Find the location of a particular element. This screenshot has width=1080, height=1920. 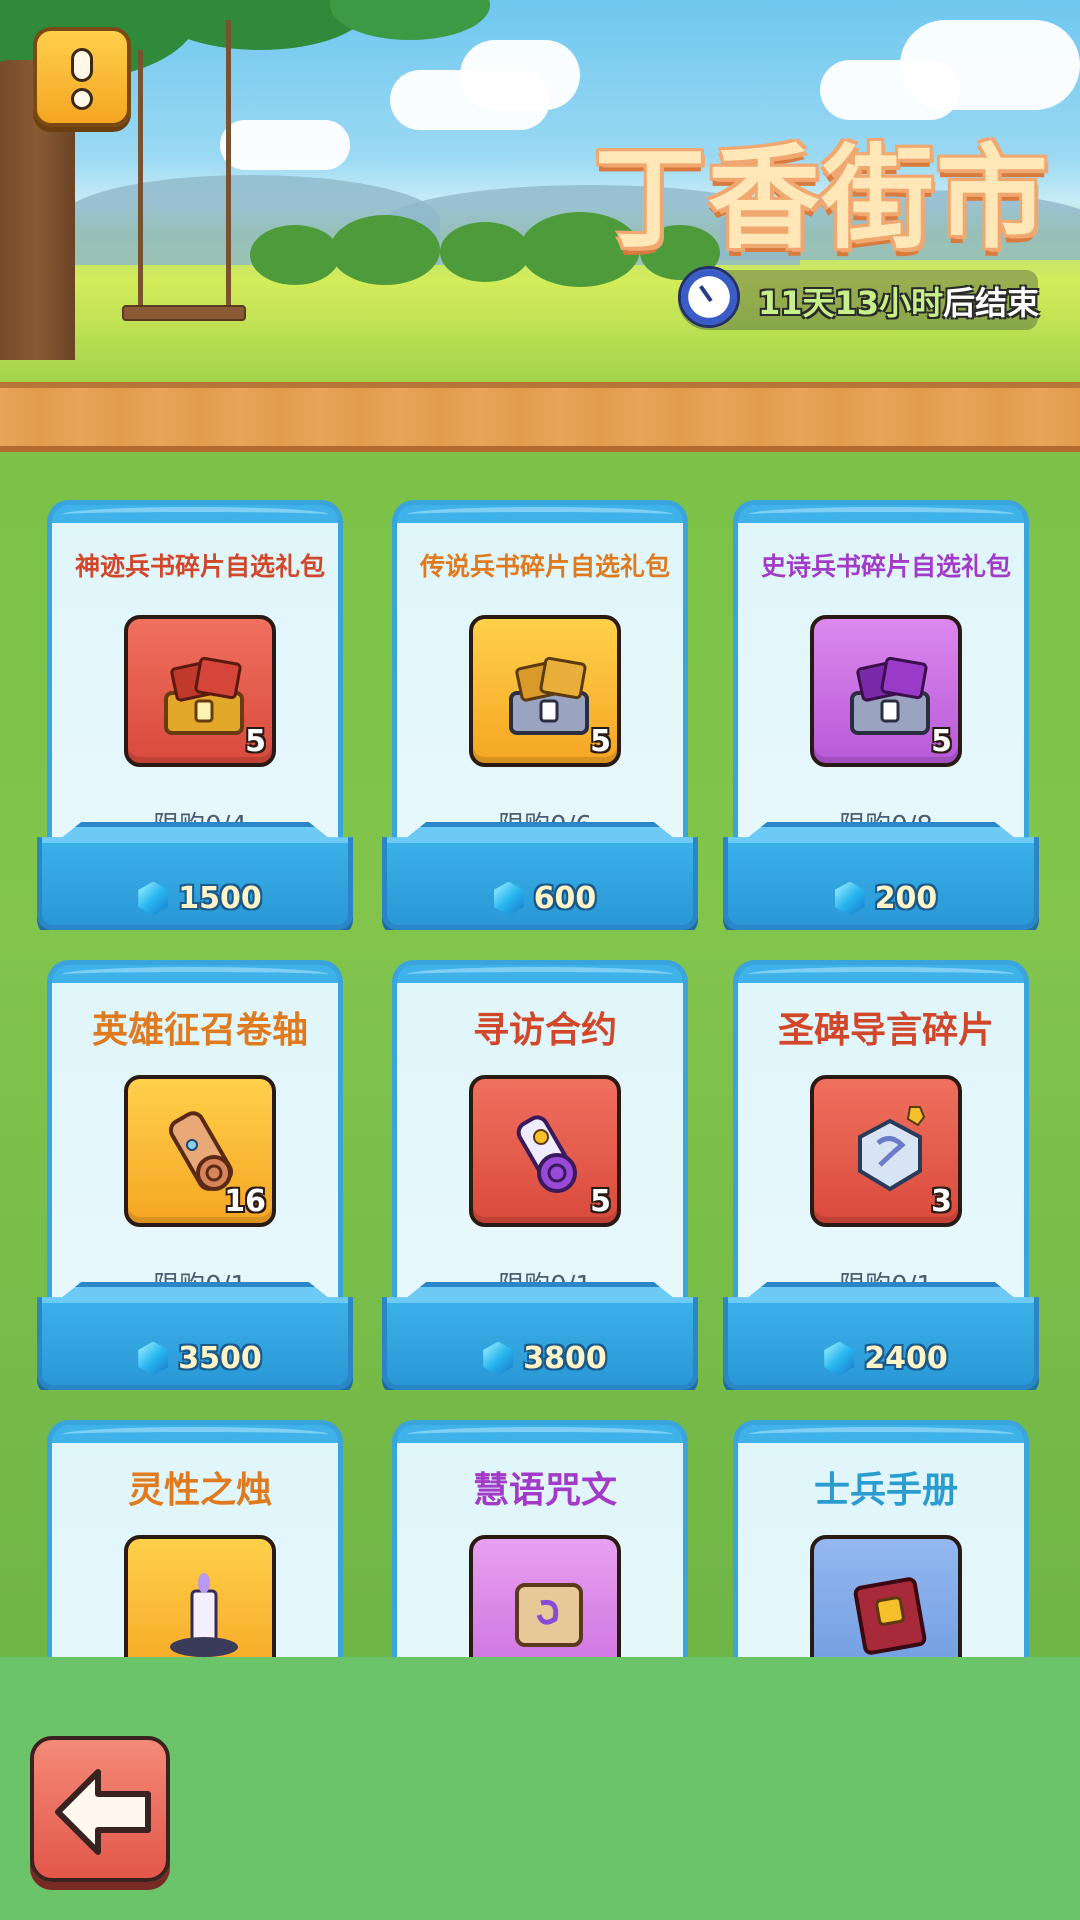

item-quantity: 3 is located at coordinates (941, 1201).